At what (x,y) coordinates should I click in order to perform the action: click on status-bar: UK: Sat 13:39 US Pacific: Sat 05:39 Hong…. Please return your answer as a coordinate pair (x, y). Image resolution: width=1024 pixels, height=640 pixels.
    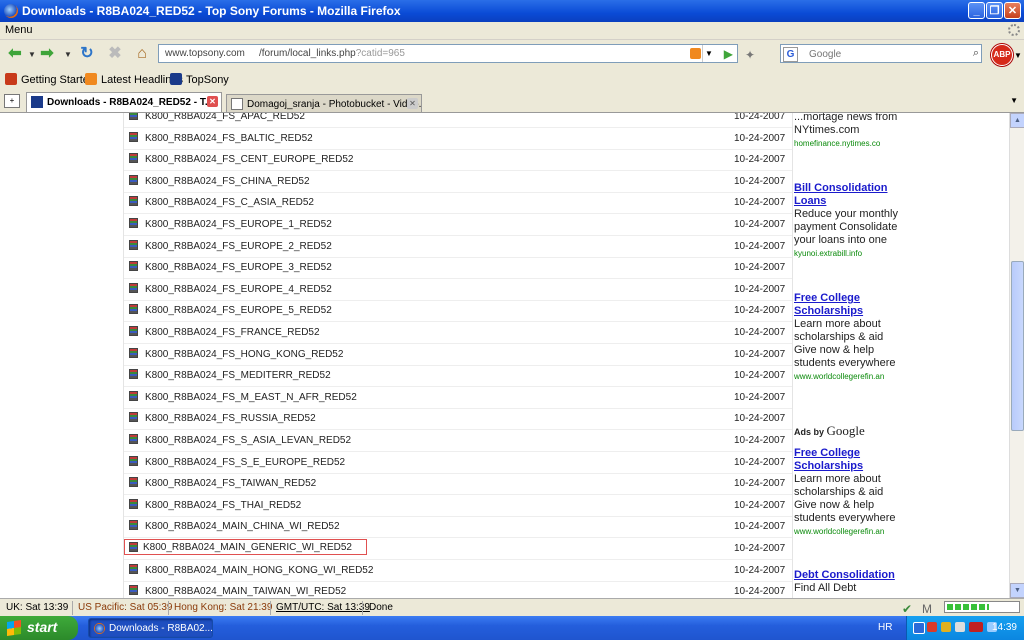
    Looking at the image, I should click on (512, 607).